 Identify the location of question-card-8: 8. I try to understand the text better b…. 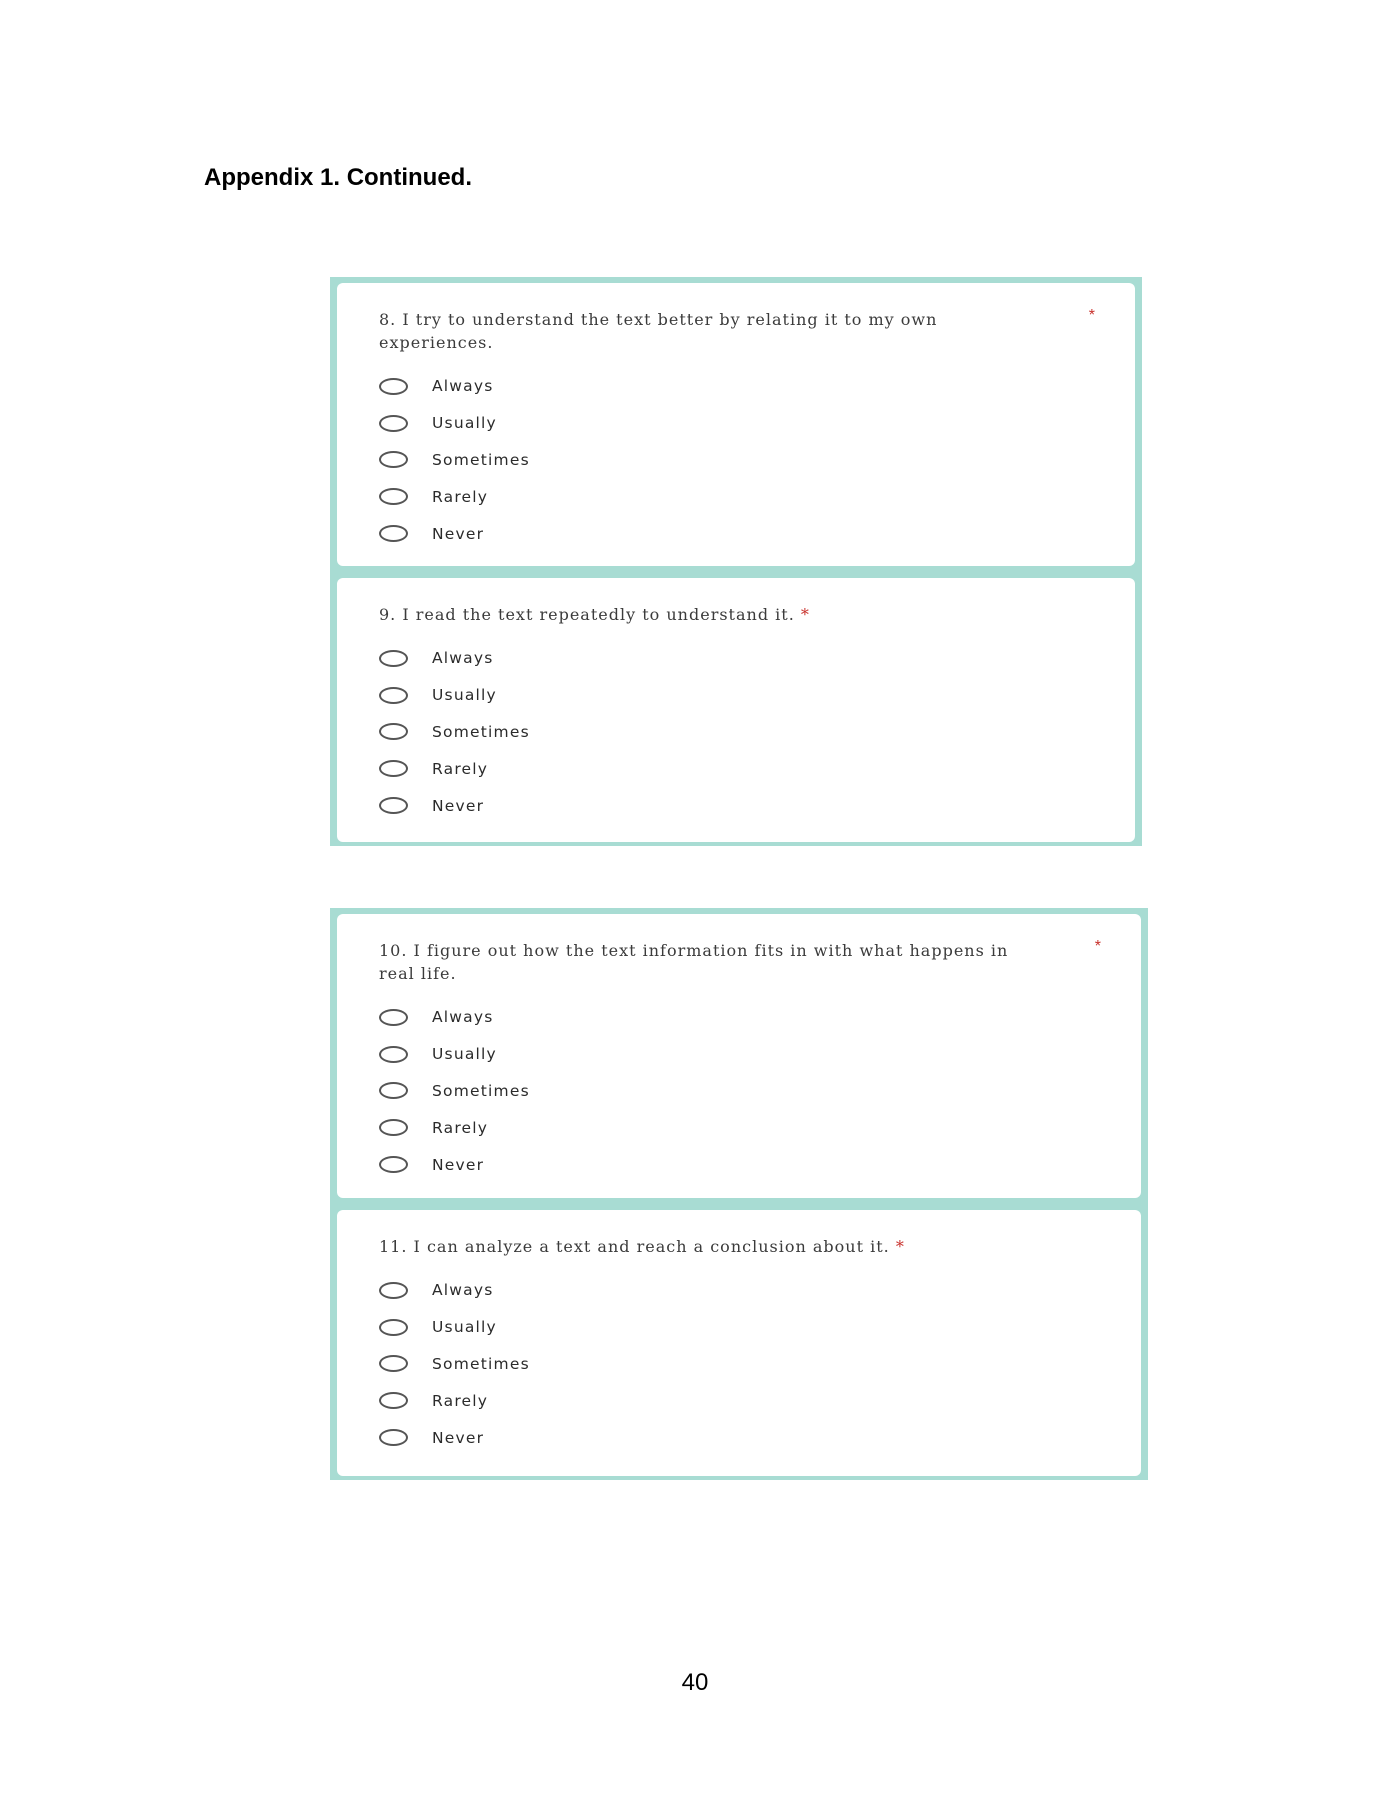
(736, 424).